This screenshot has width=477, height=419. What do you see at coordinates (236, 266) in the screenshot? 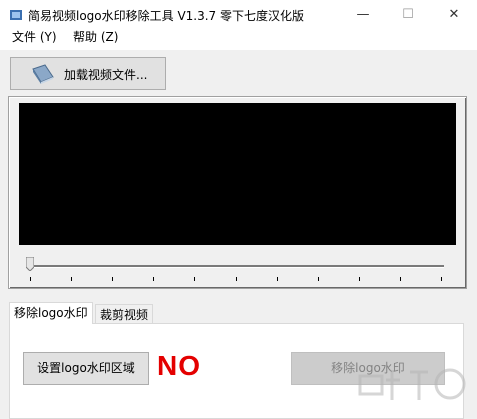
I see `seek-slider-track` at bounding box center [236, 266].